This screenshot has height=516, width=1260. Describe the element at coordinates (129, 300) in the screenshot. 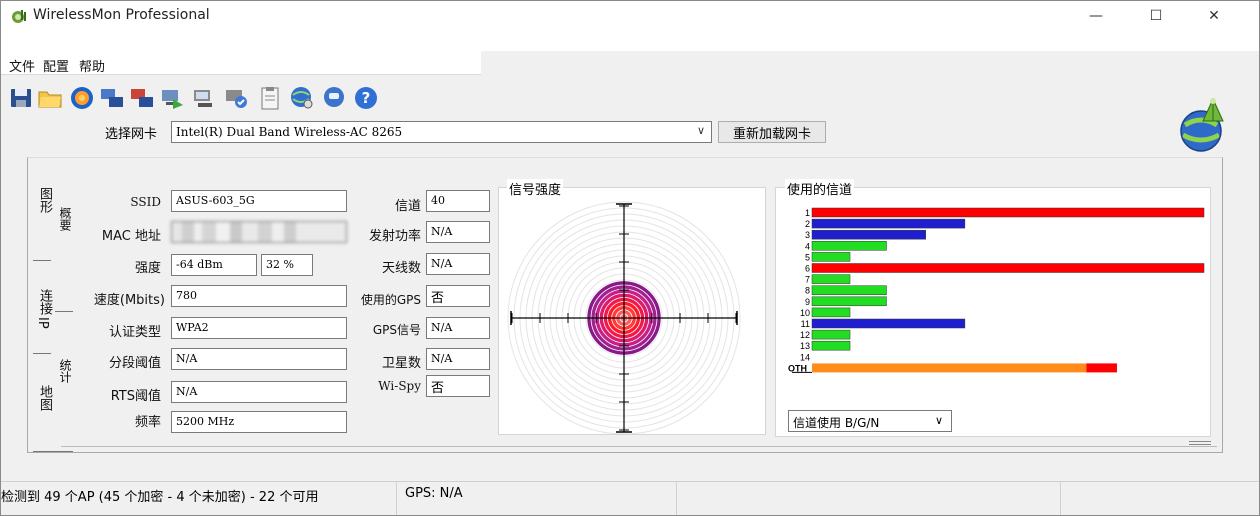

I see `speed-label: 速度(Mbits)` at that location.